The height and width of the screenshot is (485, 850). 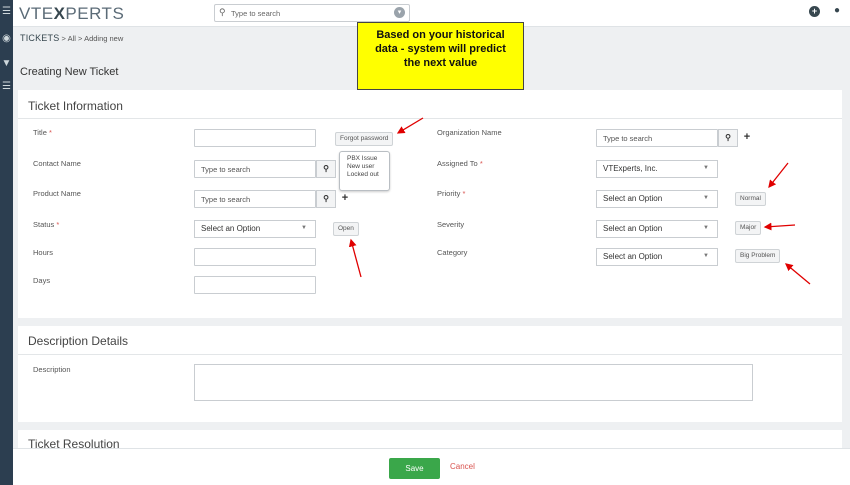 I want to click on arrow-to-status-prediction, so click(x=355, y=258).